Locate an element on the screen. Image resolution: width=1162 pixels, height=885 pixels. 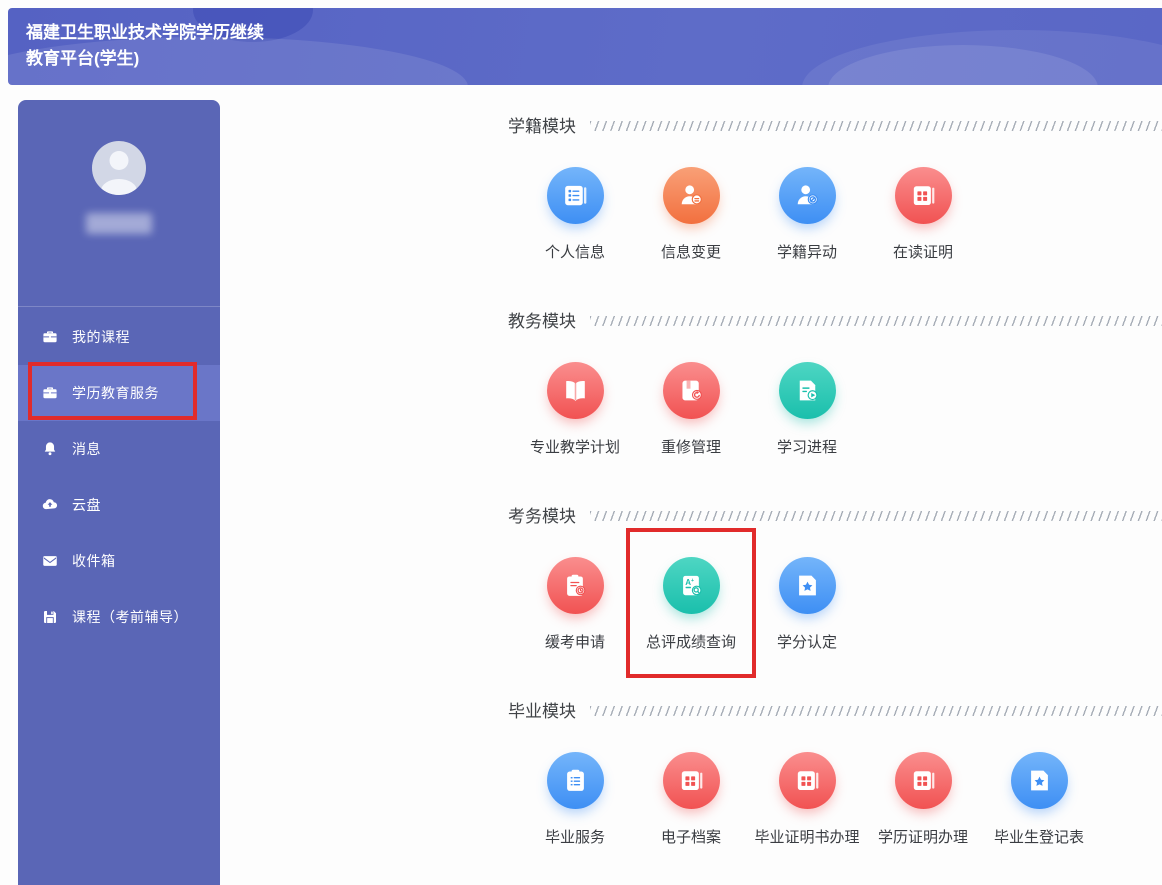
section-items: 缓考申请 A + 总评成绩查询 学分认定 is located at coordinates (839, 603).